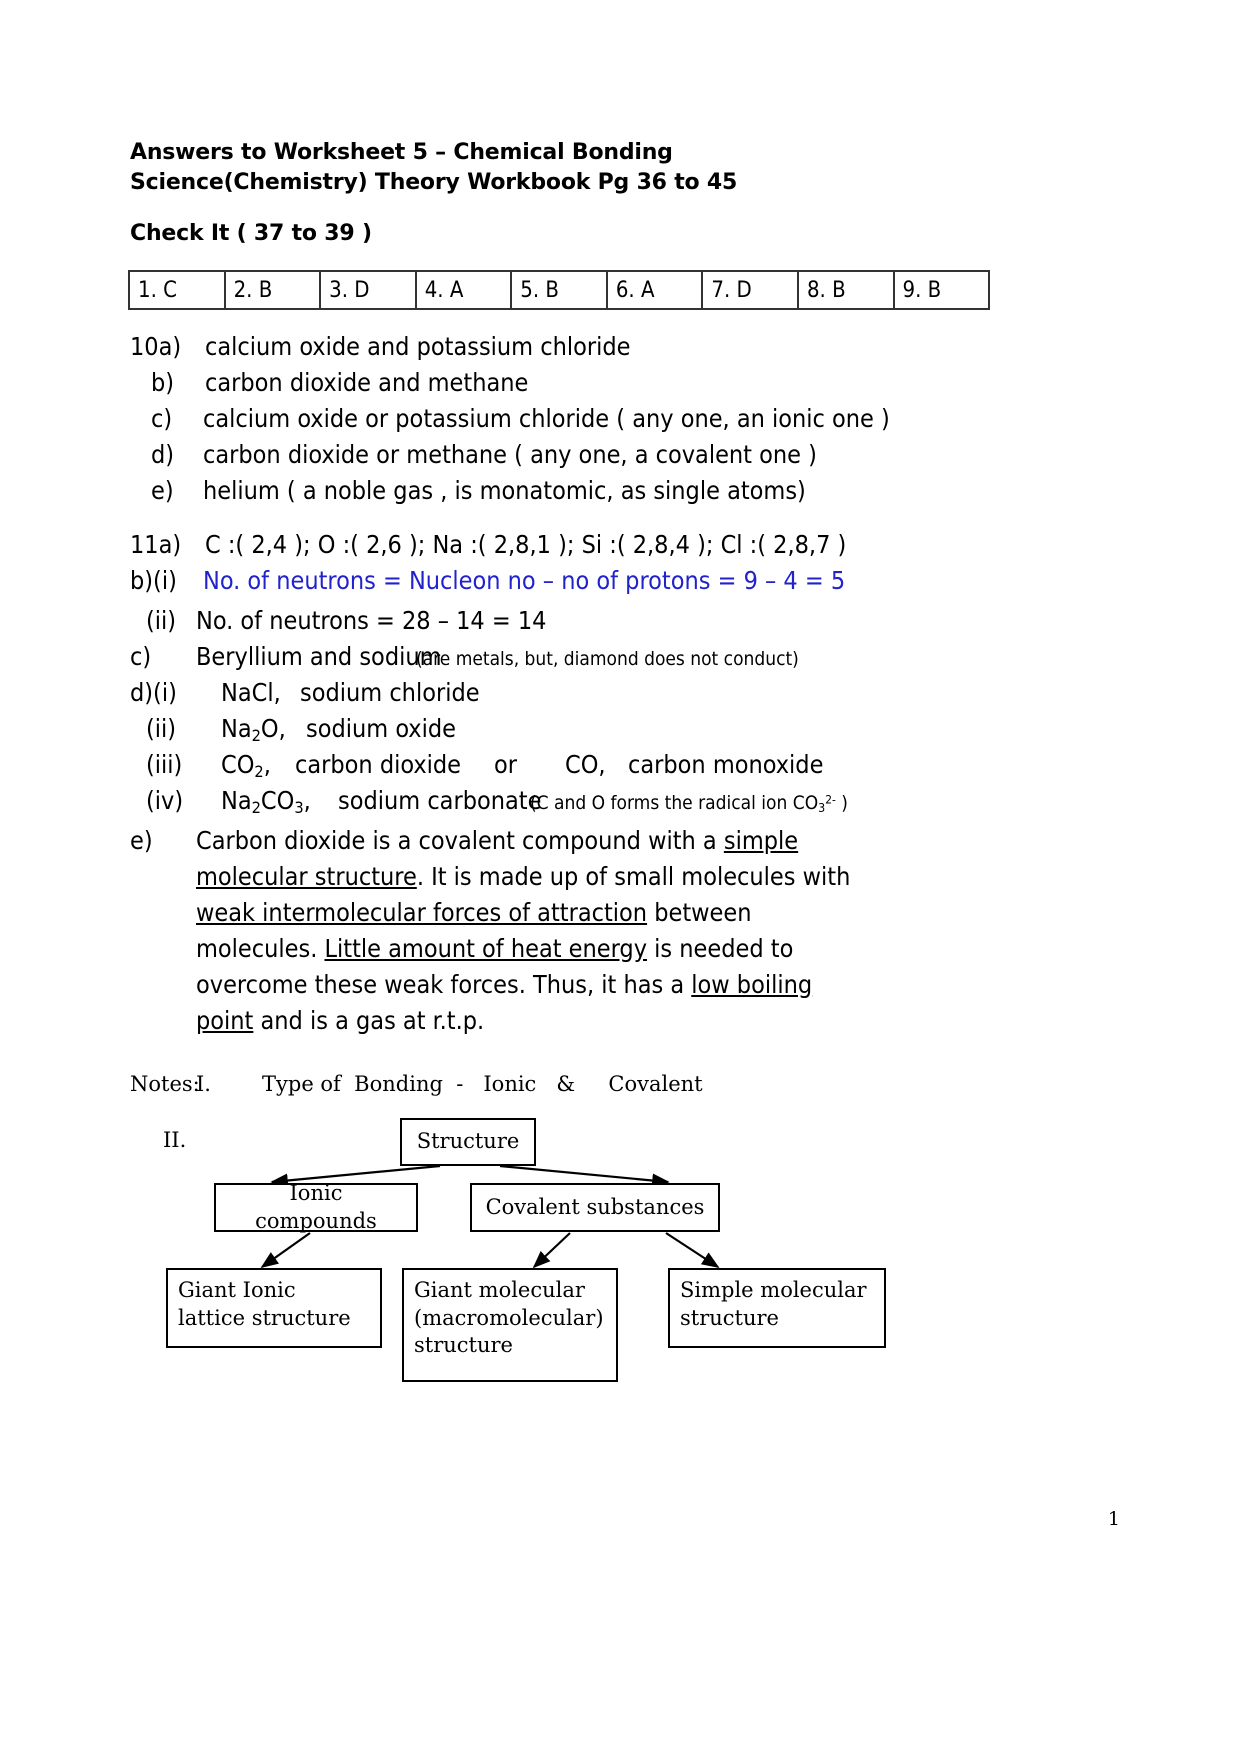  What do you see at coordinates (830, 799) in the screenshot?
I see `note-superscript: 2-` at bounding box center [830, 799].